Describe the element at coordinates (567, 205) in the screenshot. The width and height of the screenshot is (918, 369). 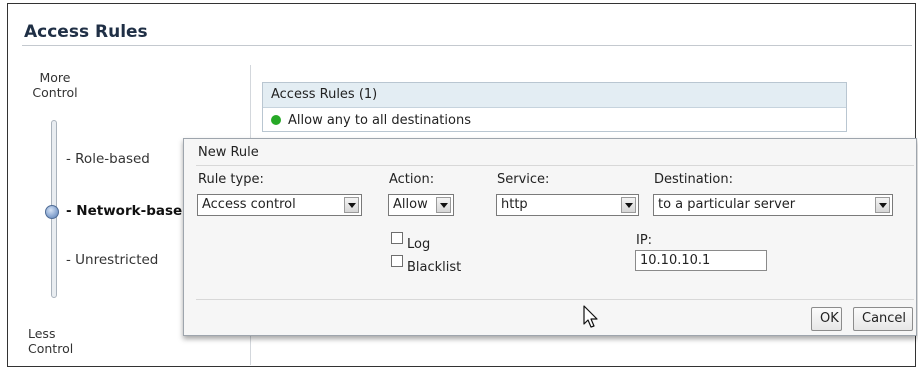
I see `service-select: http` at that location.